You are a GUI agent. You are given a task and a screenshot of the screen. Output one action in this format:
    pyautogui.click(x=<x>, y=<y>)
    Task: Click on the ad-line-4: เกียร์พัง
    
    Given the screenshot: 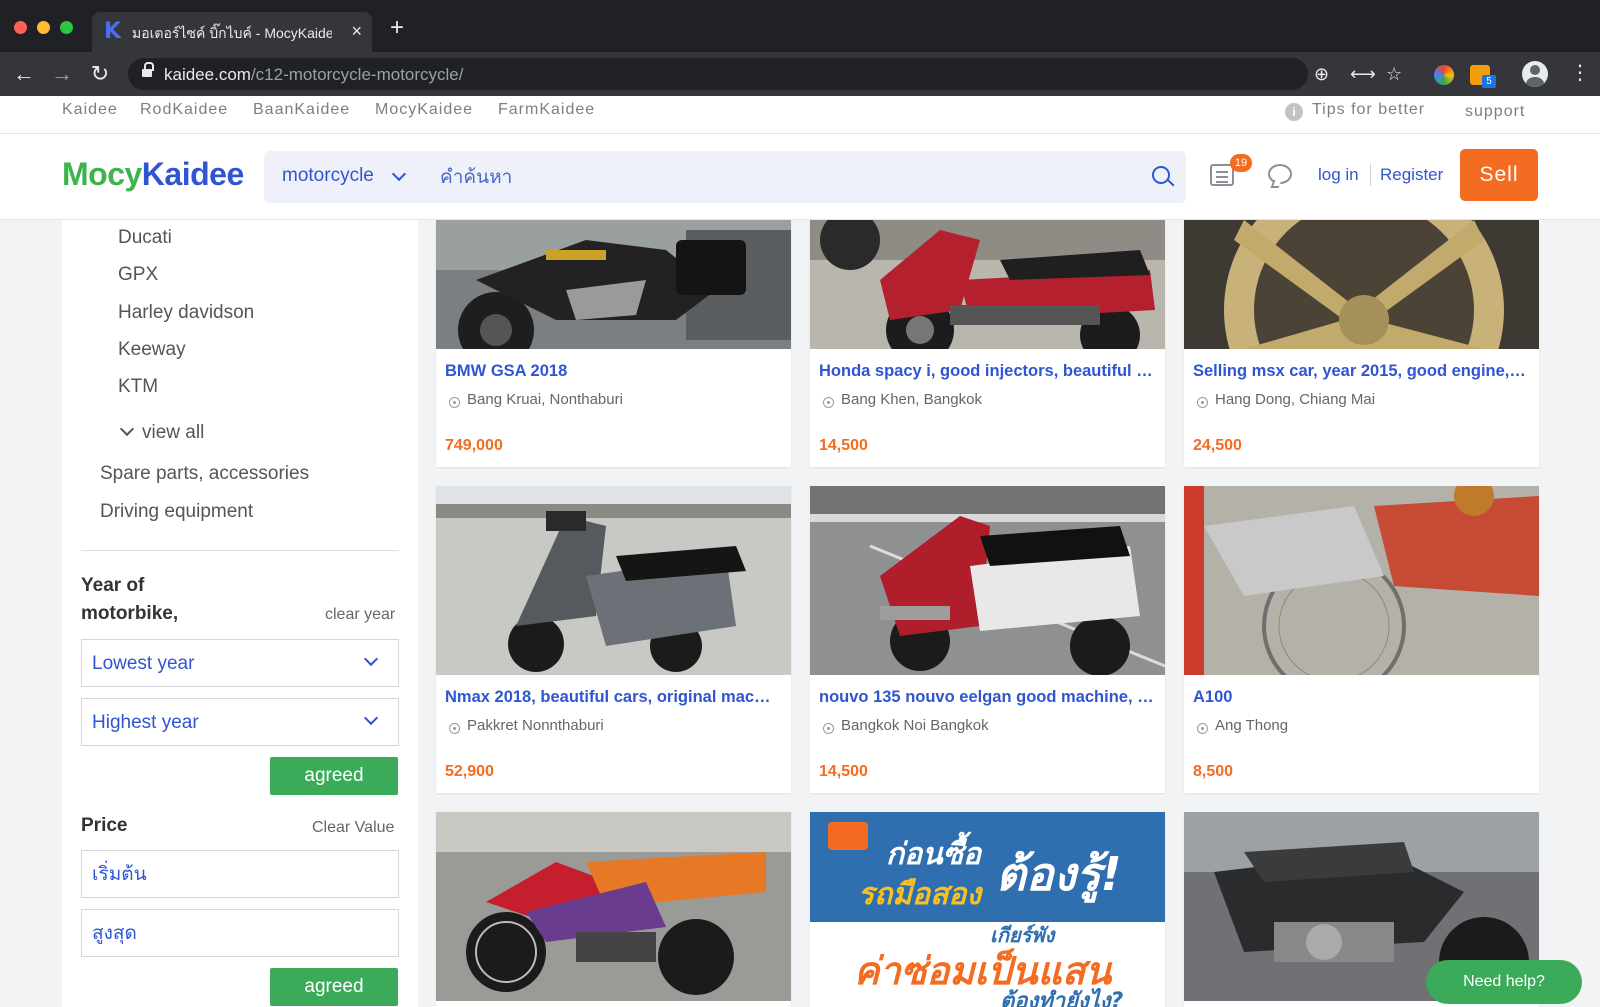 What is the action you would take?
    pyautogui.click(x=1023, y=935)
    